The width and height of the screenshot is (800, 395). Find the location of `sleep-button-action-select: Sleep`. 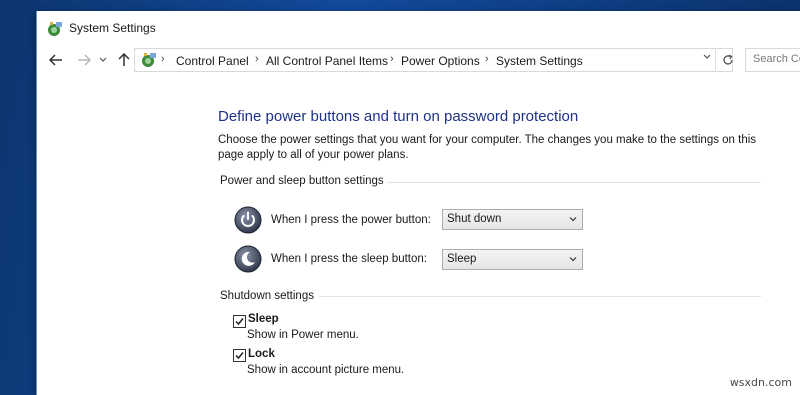

sleep-button-action-select: Sleep is located at coordinates (512, 259).